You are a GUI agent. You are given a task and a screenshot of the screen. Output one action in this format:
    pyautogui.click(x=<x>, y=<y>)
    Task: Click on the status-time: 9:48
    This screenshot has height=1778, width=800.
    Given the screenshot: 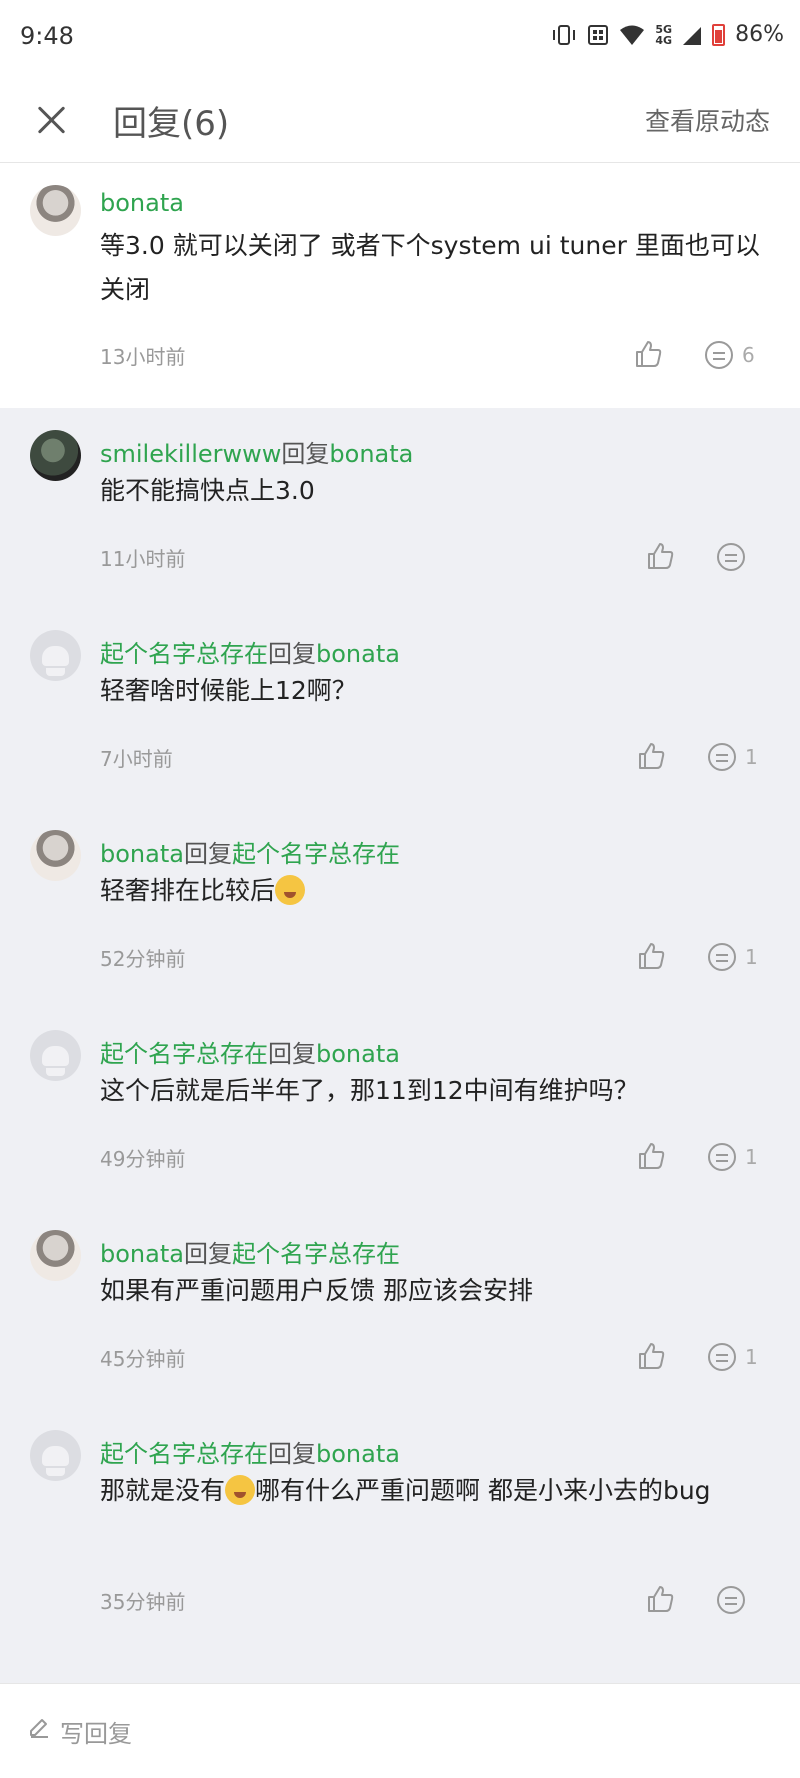 What is the action you would take?
    pyautogui.click(x=47, y=36)
    